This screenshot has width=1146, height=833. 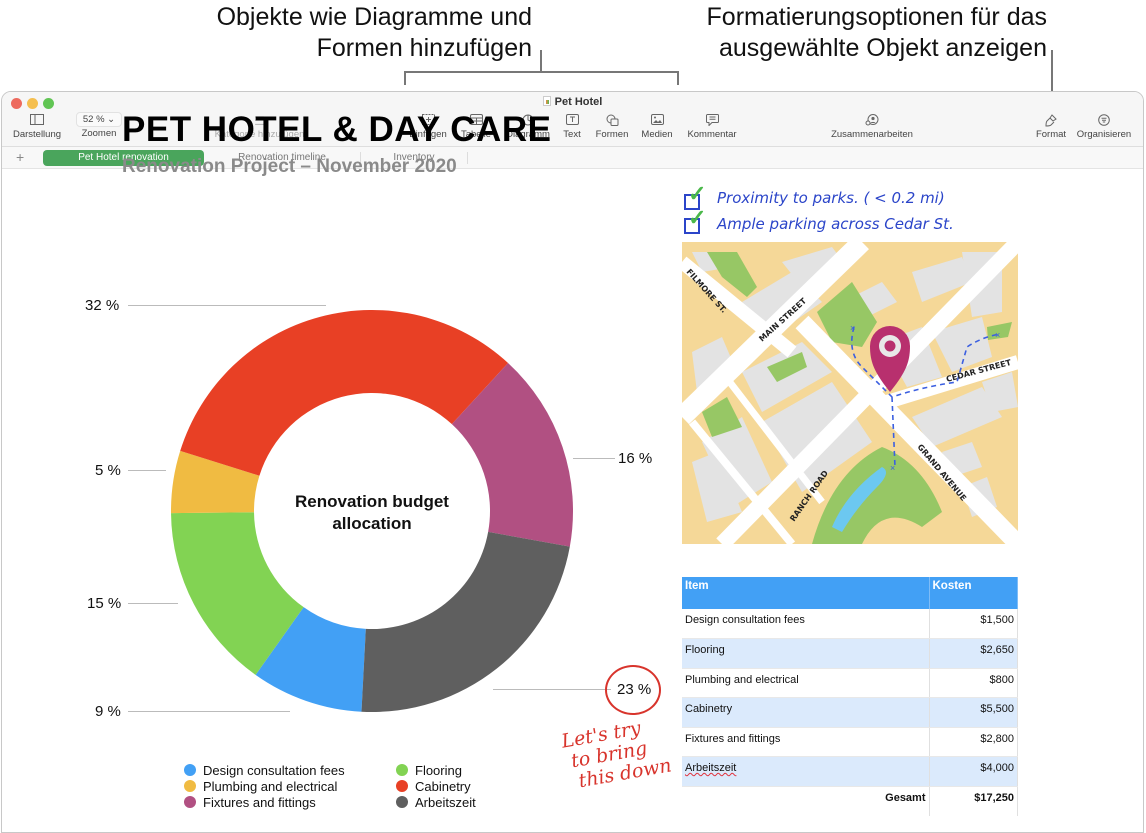 What do you see at coordinates (612, 134) in the screenshot?
I see `shapes-label: Formen` at bounding box center [612, 134].